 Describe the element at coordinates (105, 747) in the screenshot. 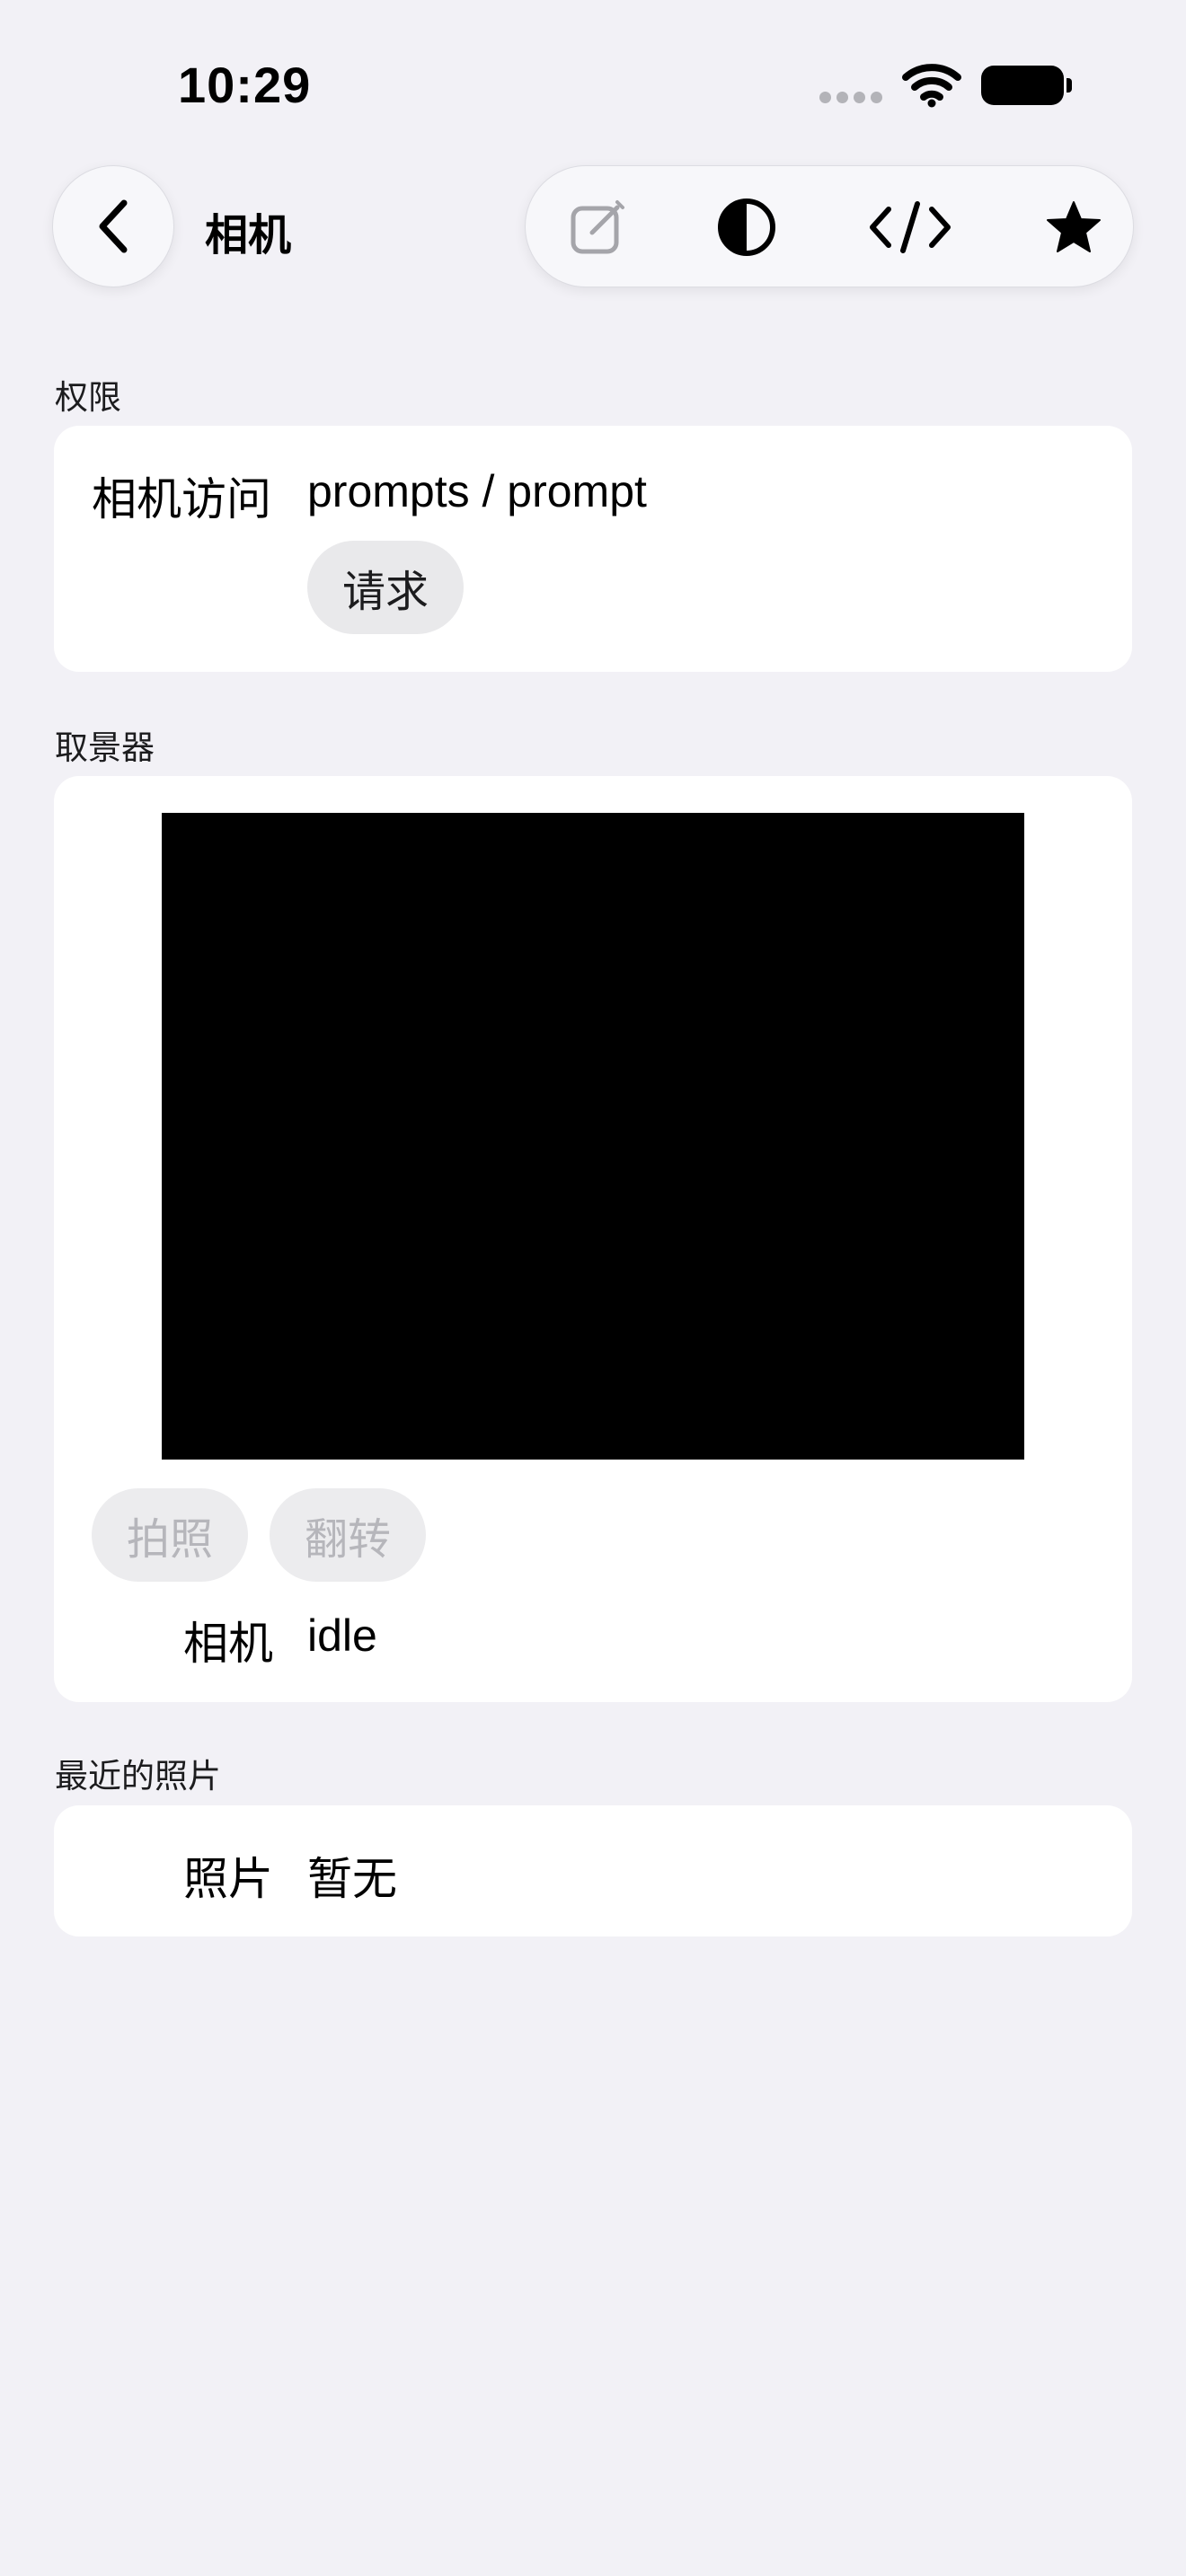

I see `viewfinder-header: 取景器` at that location.